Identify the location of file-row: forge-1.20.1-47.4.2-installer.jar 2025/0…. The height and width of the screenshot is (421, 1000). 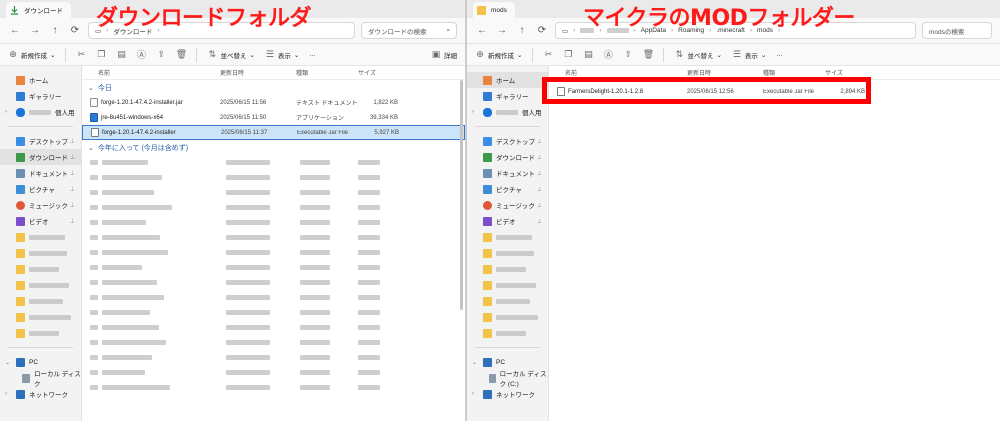
(273, 102).